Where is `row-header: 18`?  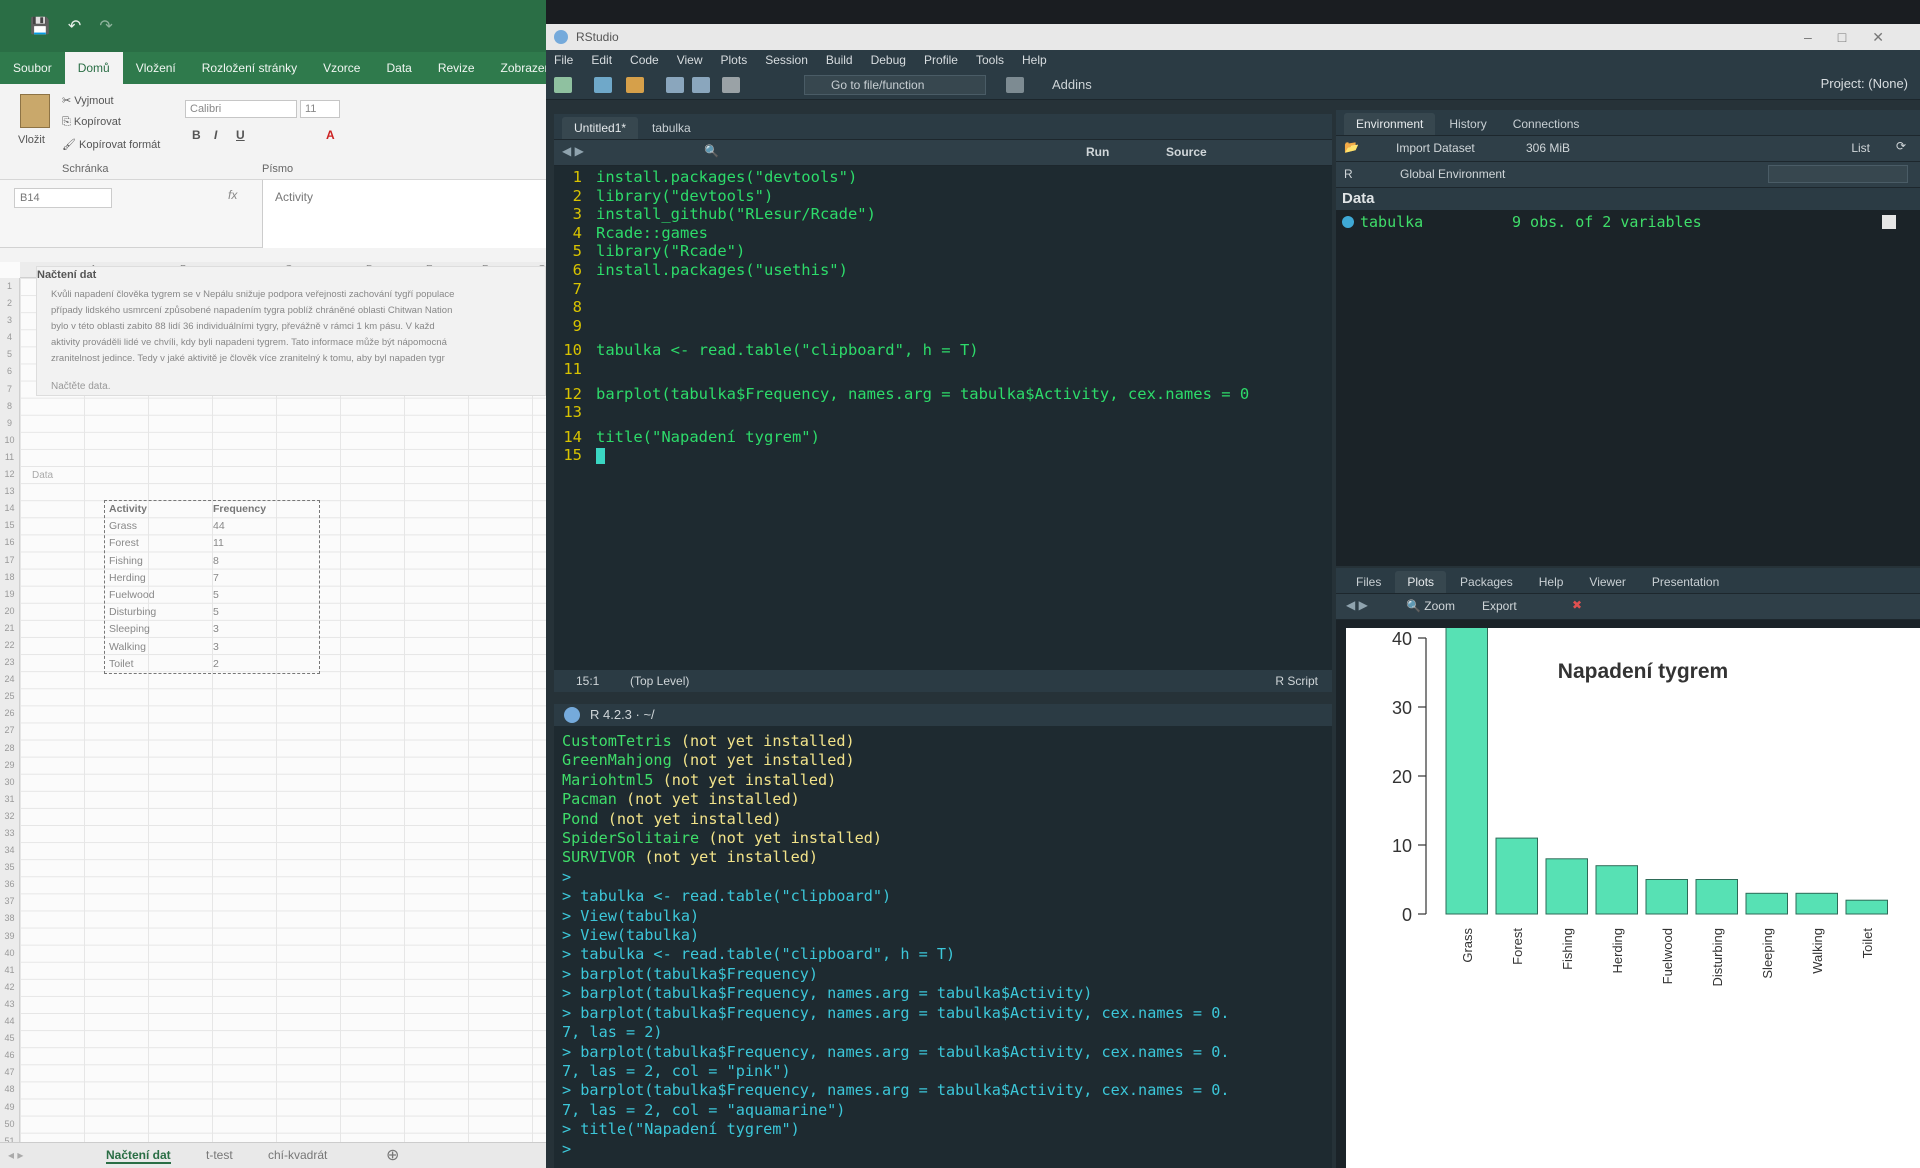
row-header: 18 is located at coordinates (9, 577).